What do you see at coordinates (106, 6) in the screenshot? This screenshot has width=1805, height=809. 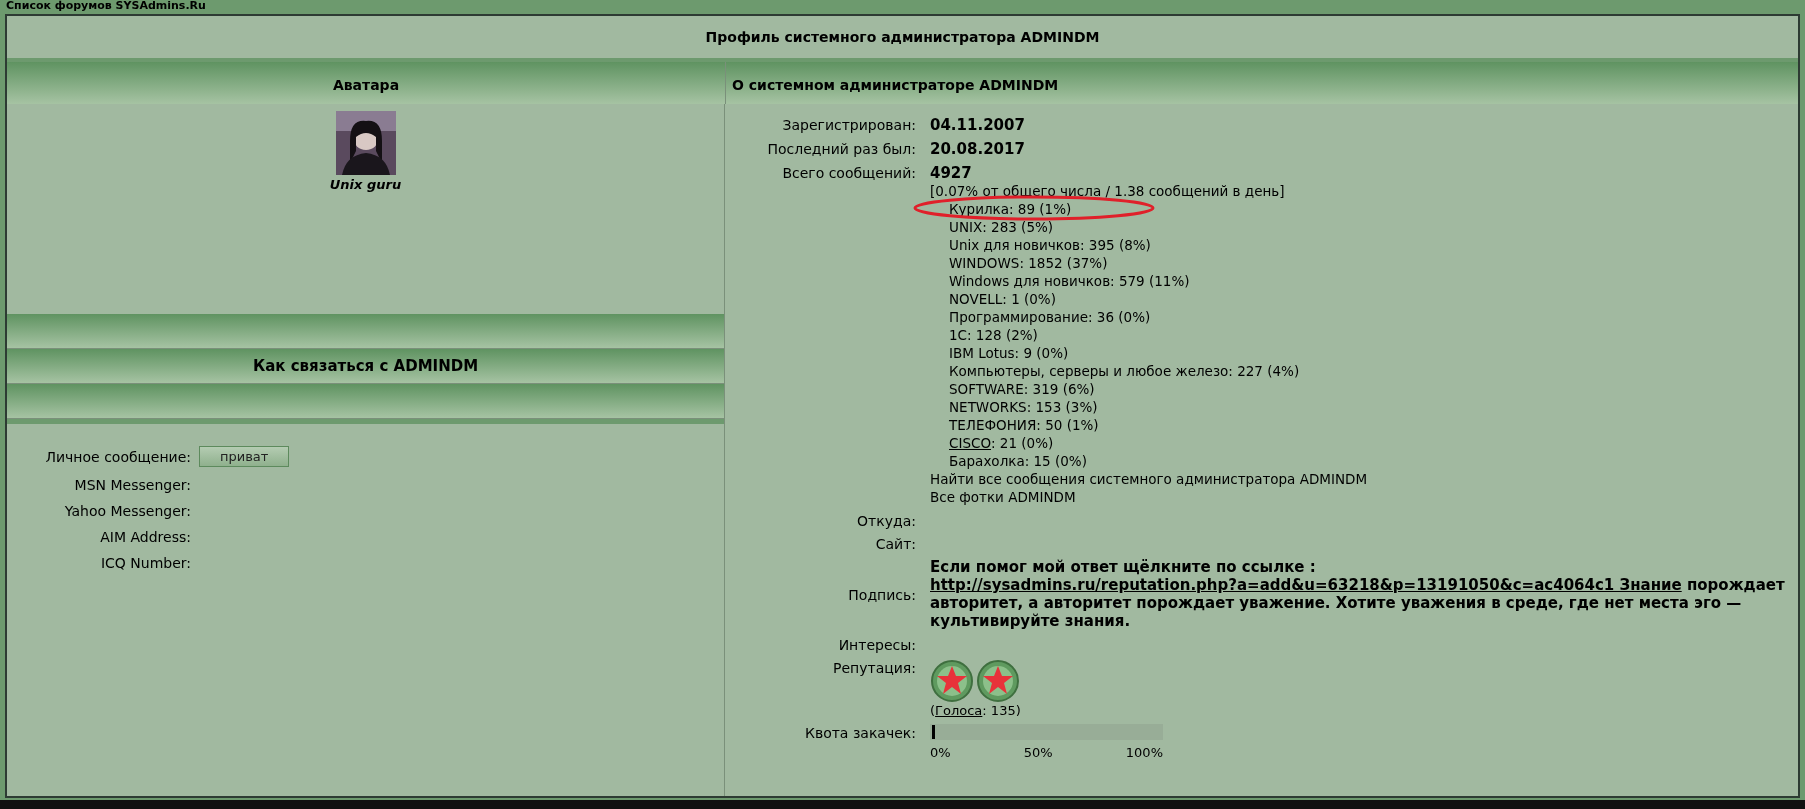 I see `forum-list-title: Список форумов SYSAdmins.Ru` at bounding box center [106, 6].